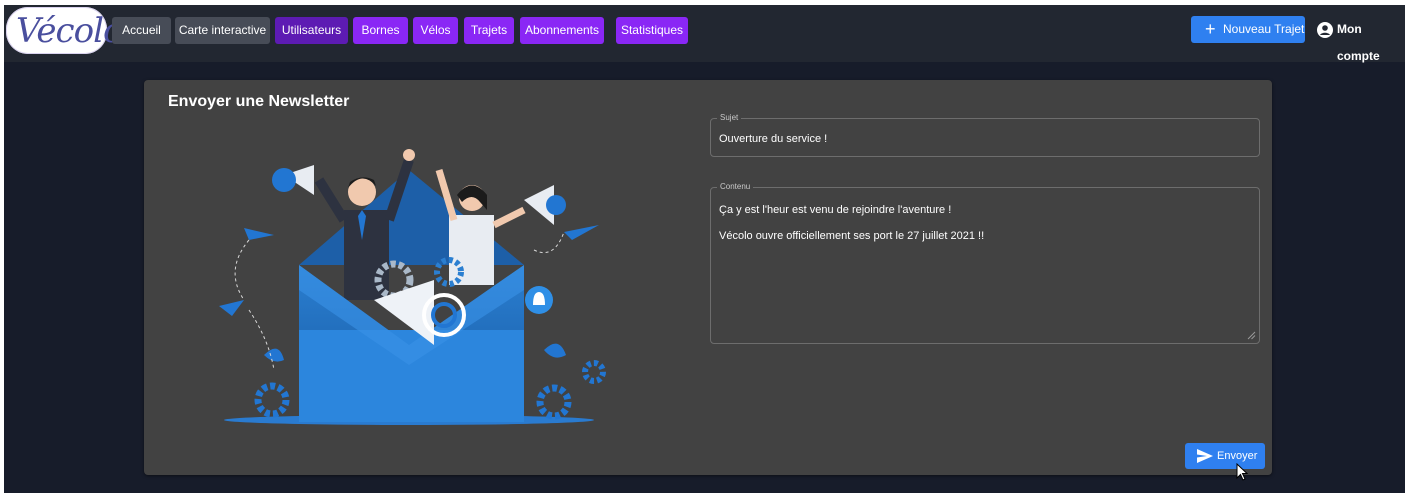 This screenshot has height=494, width=1410. Describe the element at coordinates (773, 139) in the screenshot. I see `subject-input: Ouverture du service !` at that location.